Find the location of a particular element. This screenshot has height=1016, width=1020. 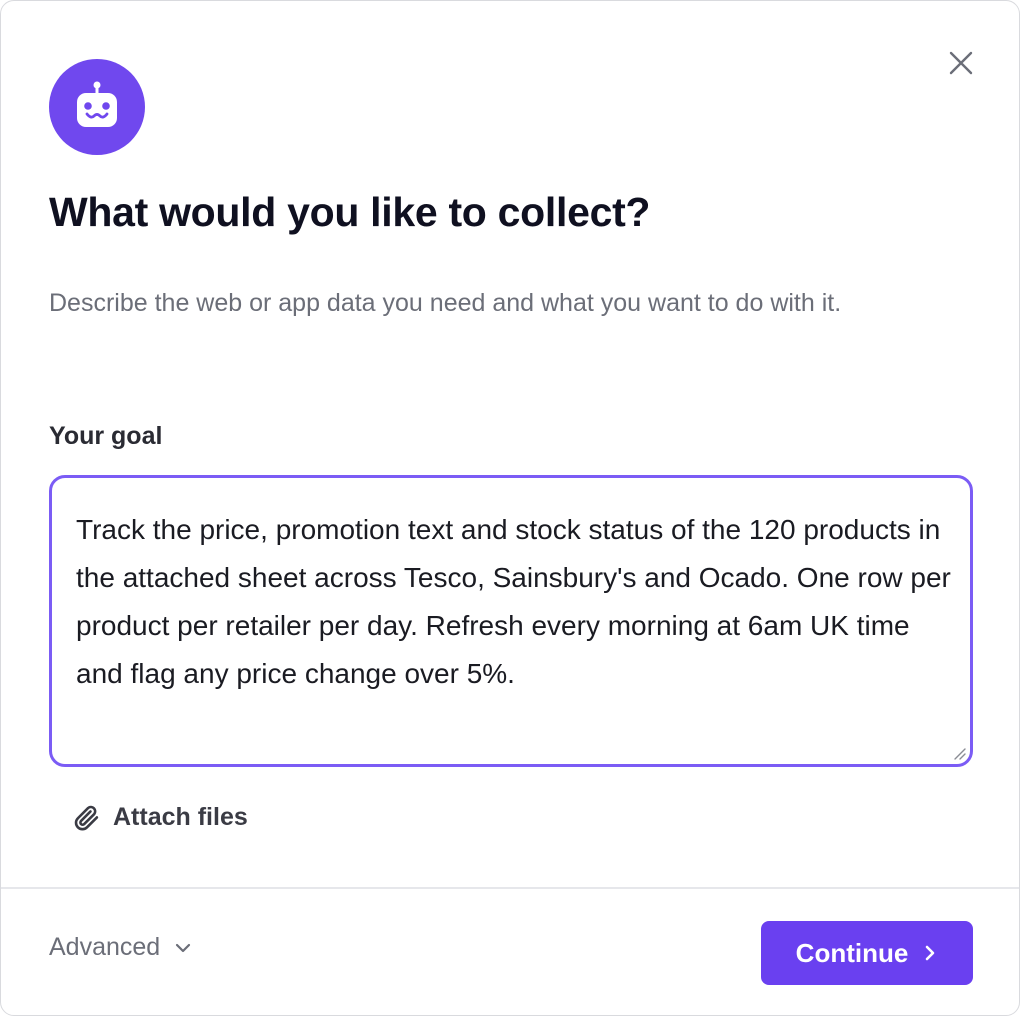

chevron-right-icon is located at coordinates (930, 953).